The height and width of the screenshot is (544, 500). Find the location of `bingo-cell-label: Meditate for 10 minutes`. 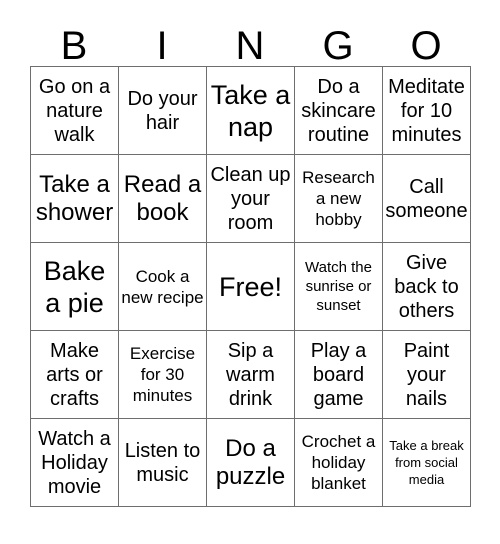

bingo-cell-label: Meditate for 10 minutes is located at coordinates (426, 110).